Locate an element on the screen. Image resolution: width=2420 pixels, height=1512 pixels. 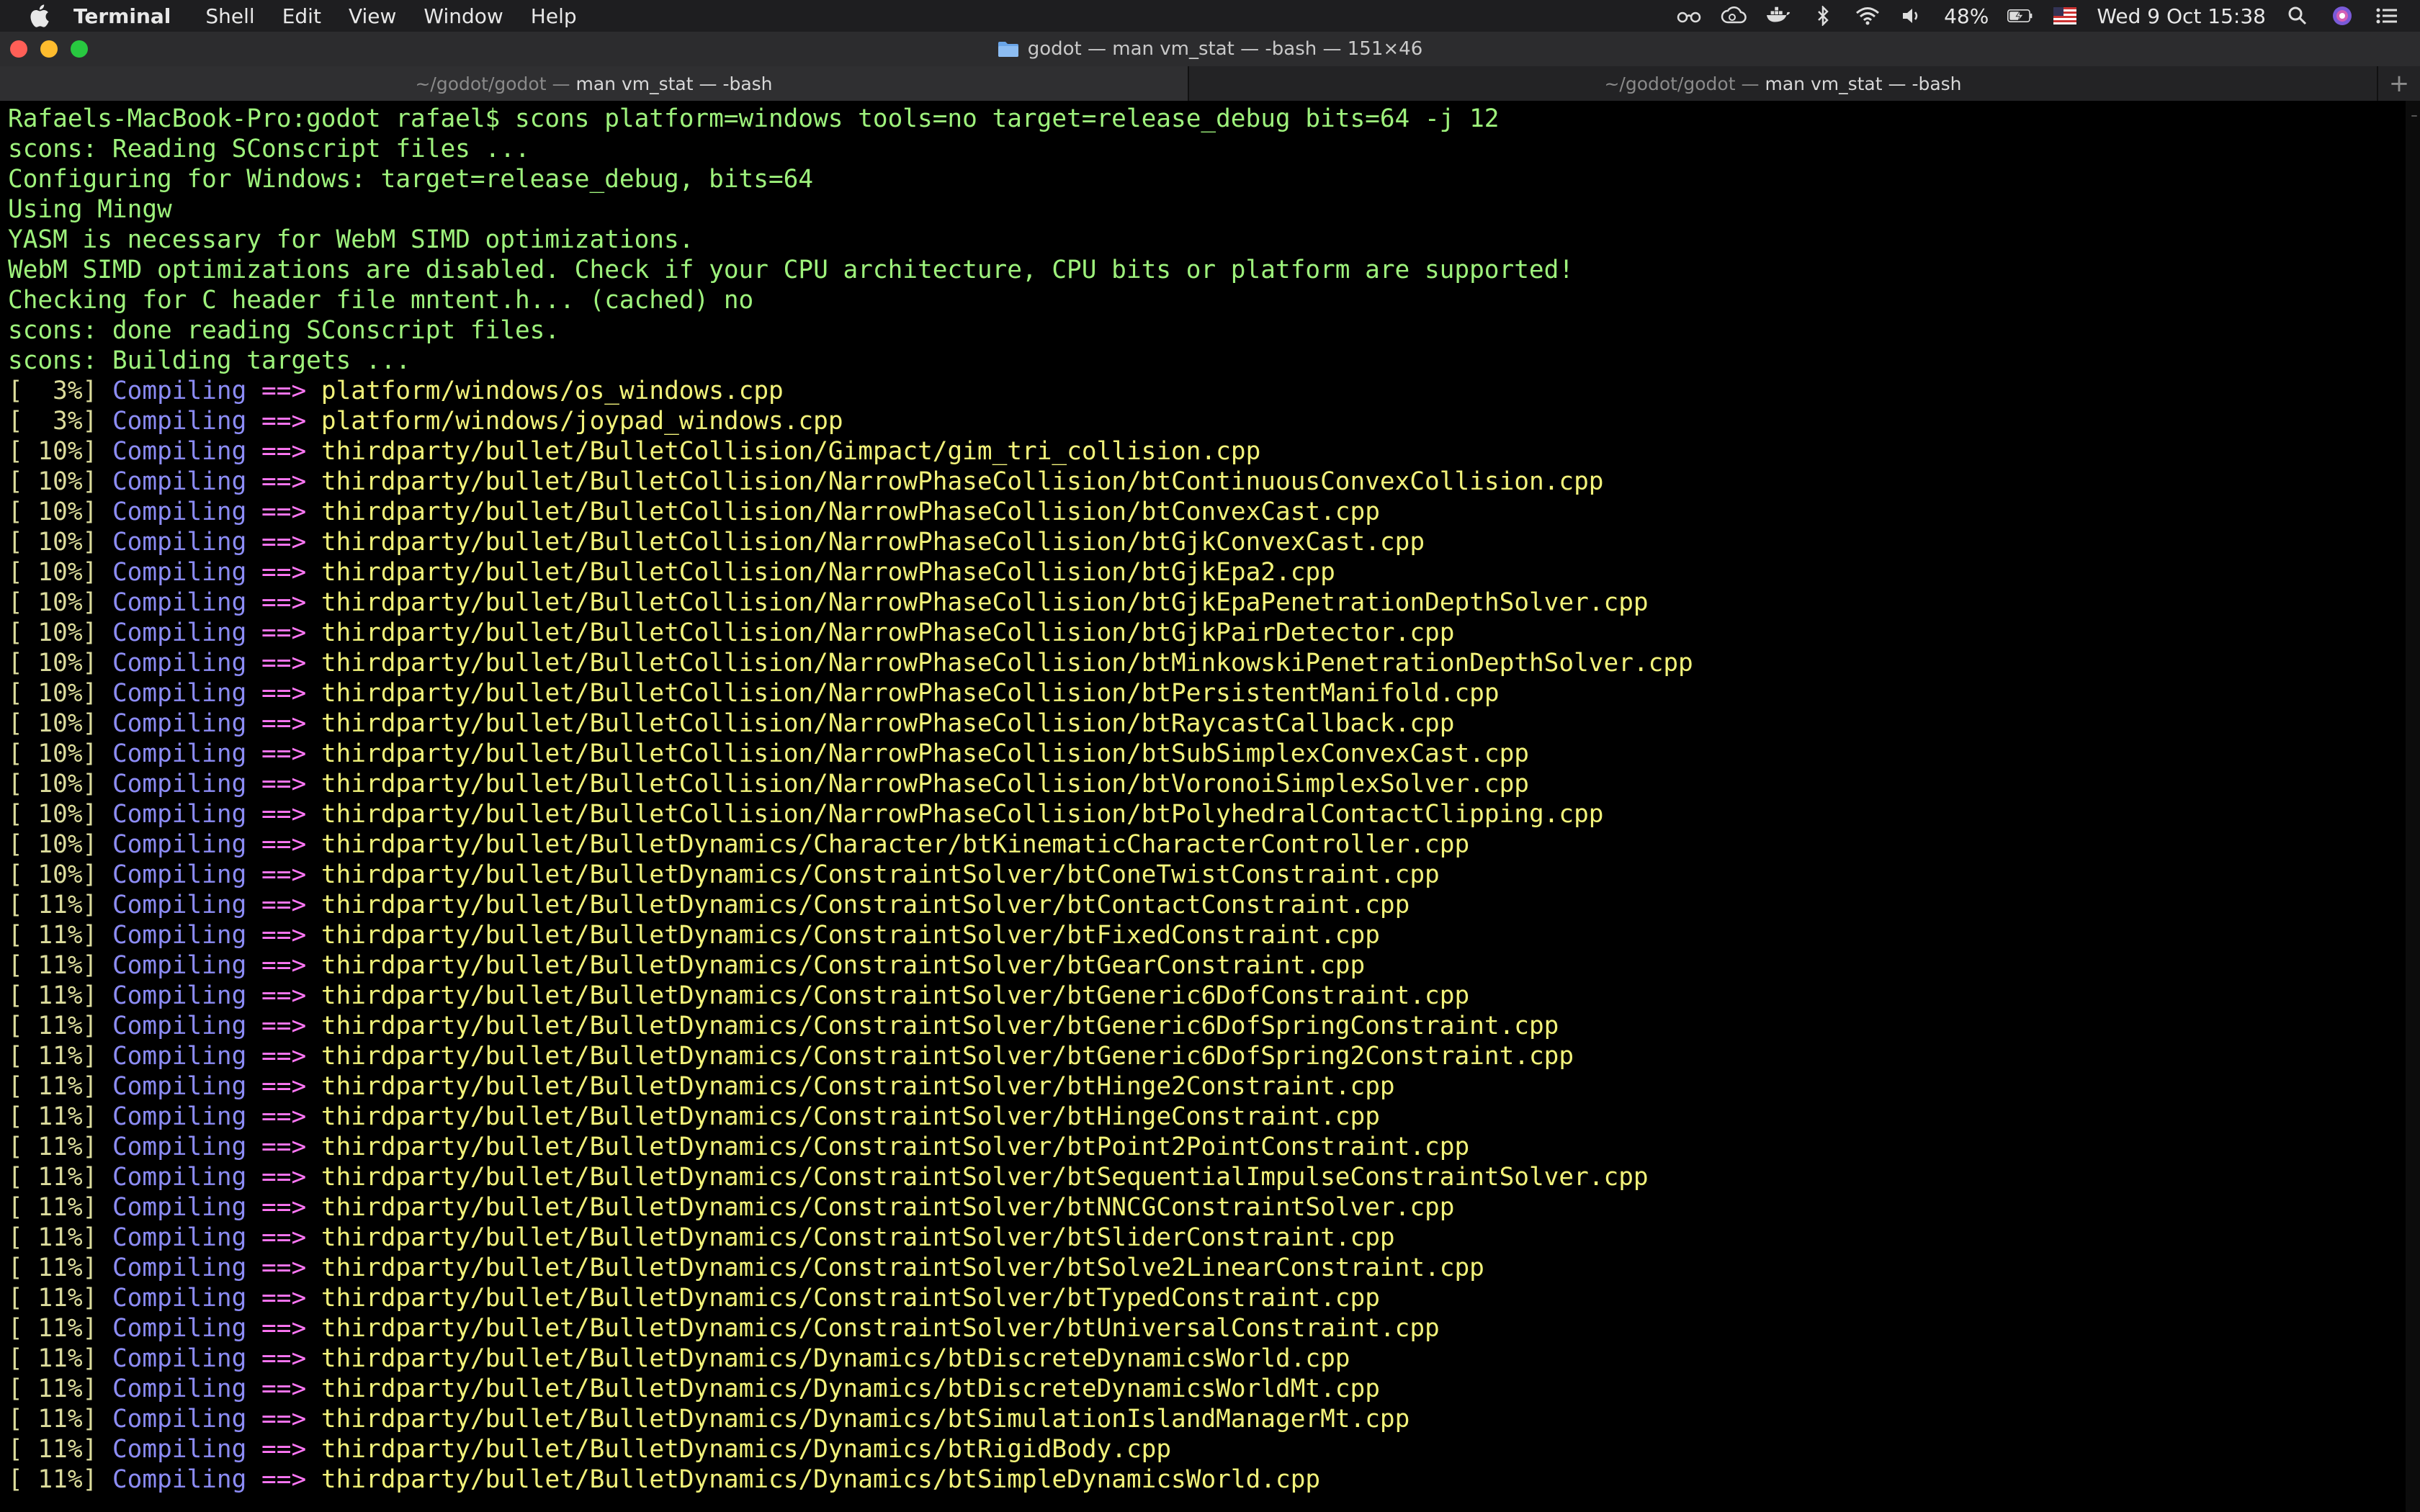
menu-window: Window is located at coordinates (463, 16).